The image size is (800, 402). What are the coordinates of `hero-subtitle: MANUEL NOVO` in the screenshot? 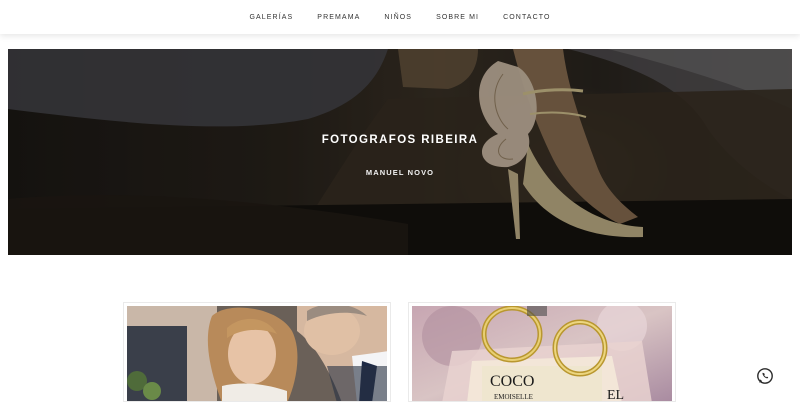 It's located at (400, 172).